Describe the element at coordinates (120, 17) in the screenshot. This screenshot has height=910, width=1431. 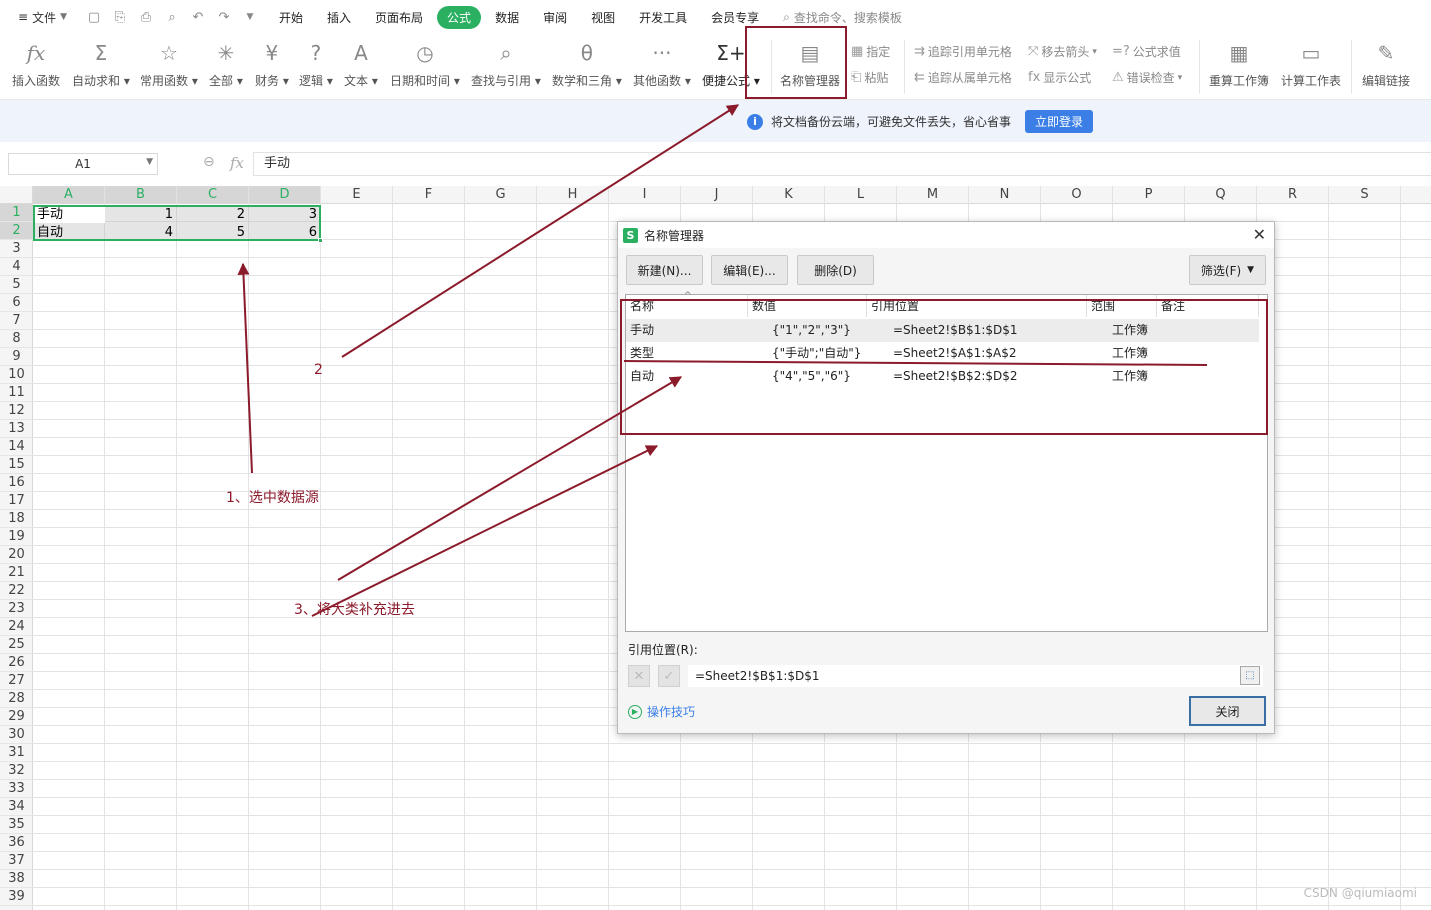
I see `export-pdf-icon: ⎘` at that location.